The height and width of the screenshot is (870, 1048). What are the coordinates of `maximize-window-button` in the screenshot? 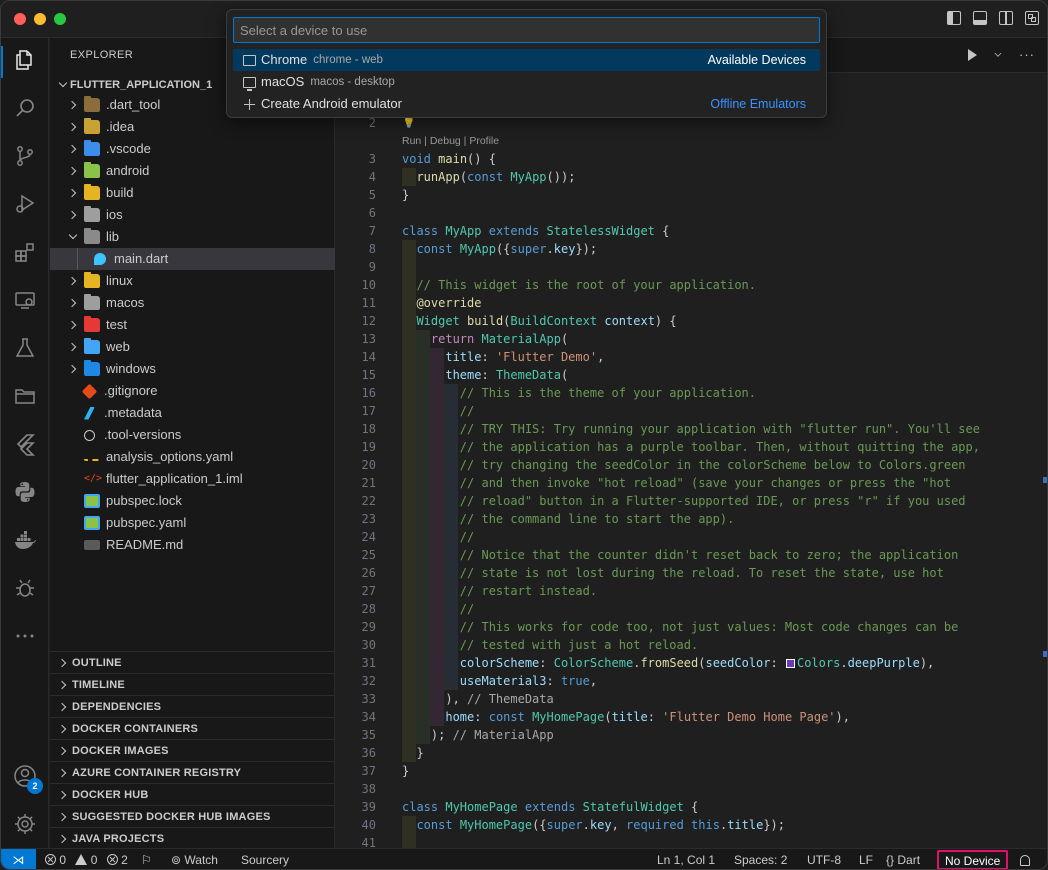 It's located at (60, 19).